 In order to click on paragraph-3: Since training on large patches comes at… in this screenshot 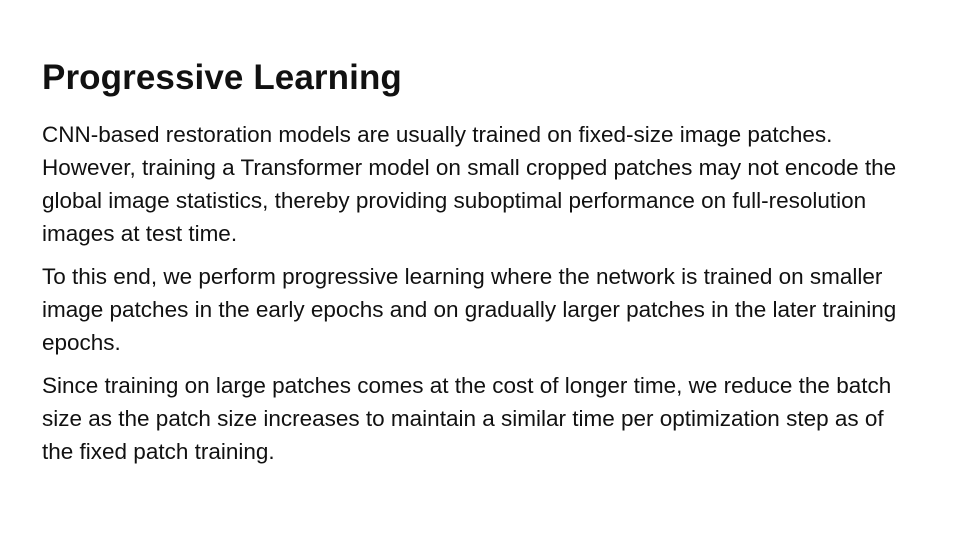, I will do `click(467, 418)`.